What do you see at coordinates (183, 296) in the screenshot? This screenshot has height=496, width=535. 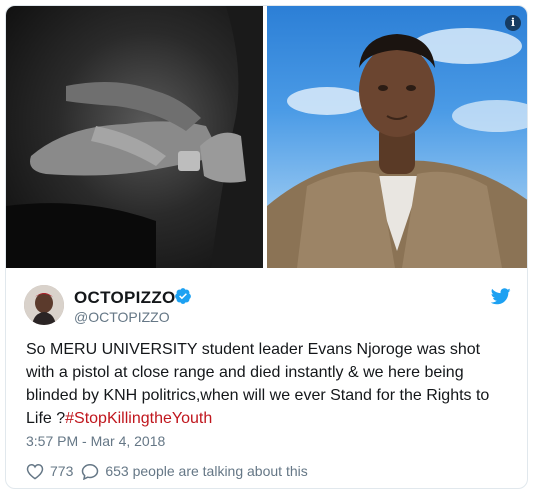 I see `verified-badge-icon` at bounding box center [183, 296].